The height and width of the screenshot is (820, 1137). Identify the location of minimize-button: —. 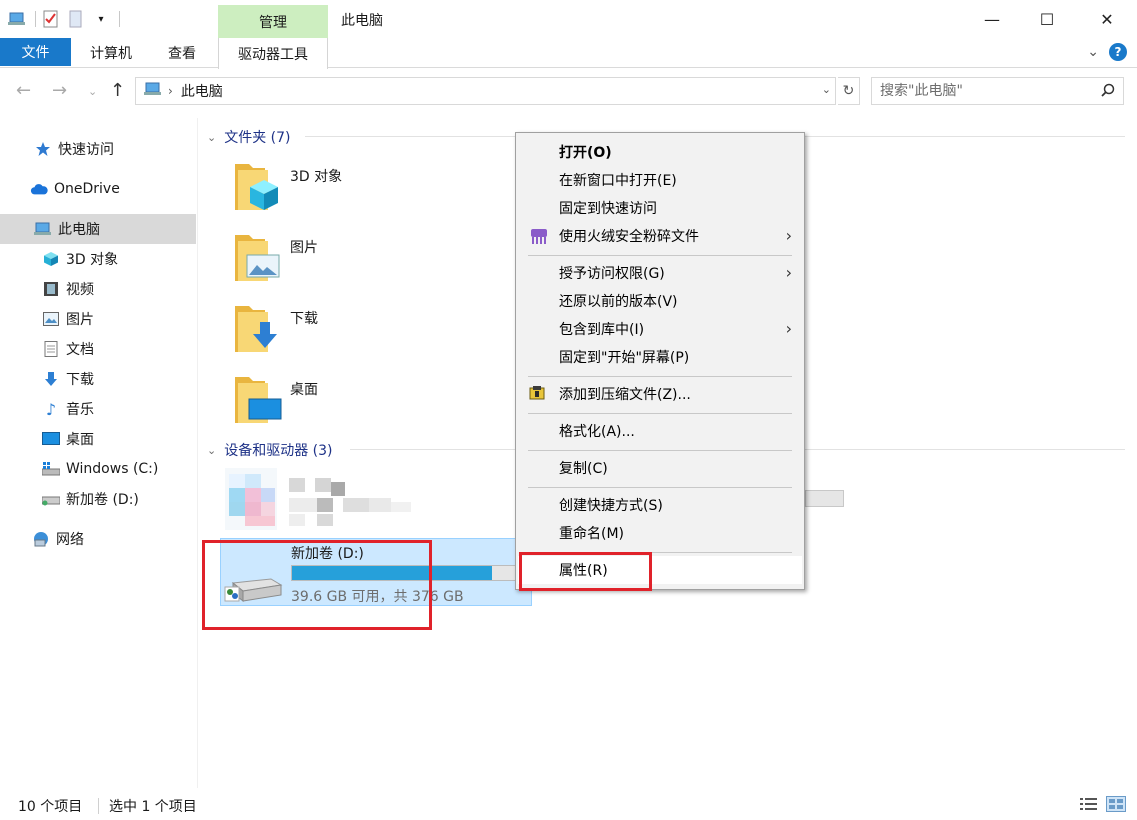
(992, 19).